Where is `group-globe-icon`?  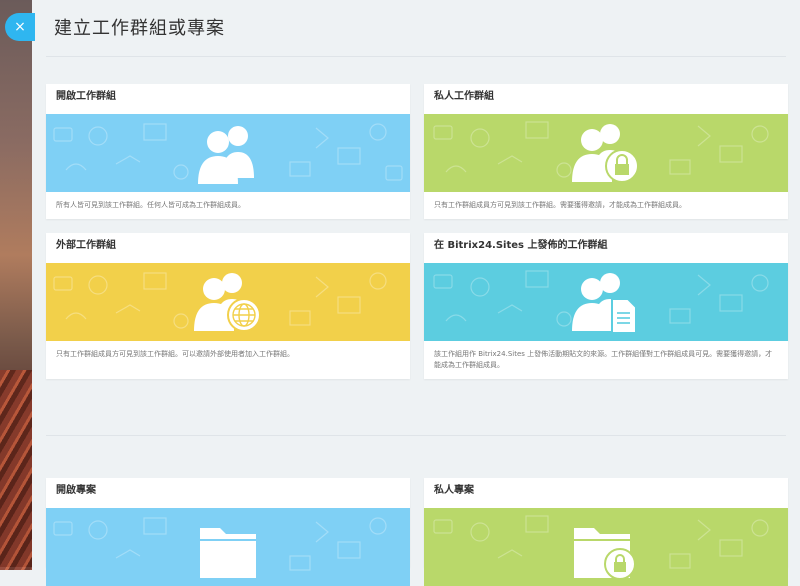
group-globe-icon is located at coordinates (227, 302).